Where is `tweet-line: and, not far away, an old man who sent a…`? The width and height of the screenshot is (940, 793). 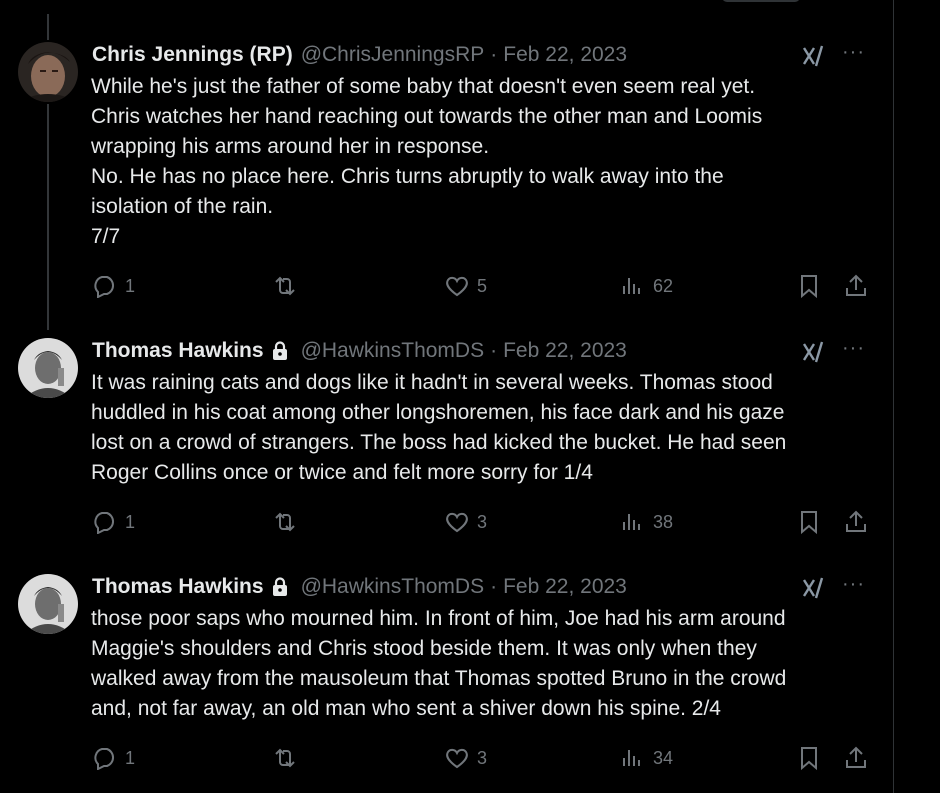
tweet-line: and, not far away, an old man who sent a… is located at coordinates (406, 708).